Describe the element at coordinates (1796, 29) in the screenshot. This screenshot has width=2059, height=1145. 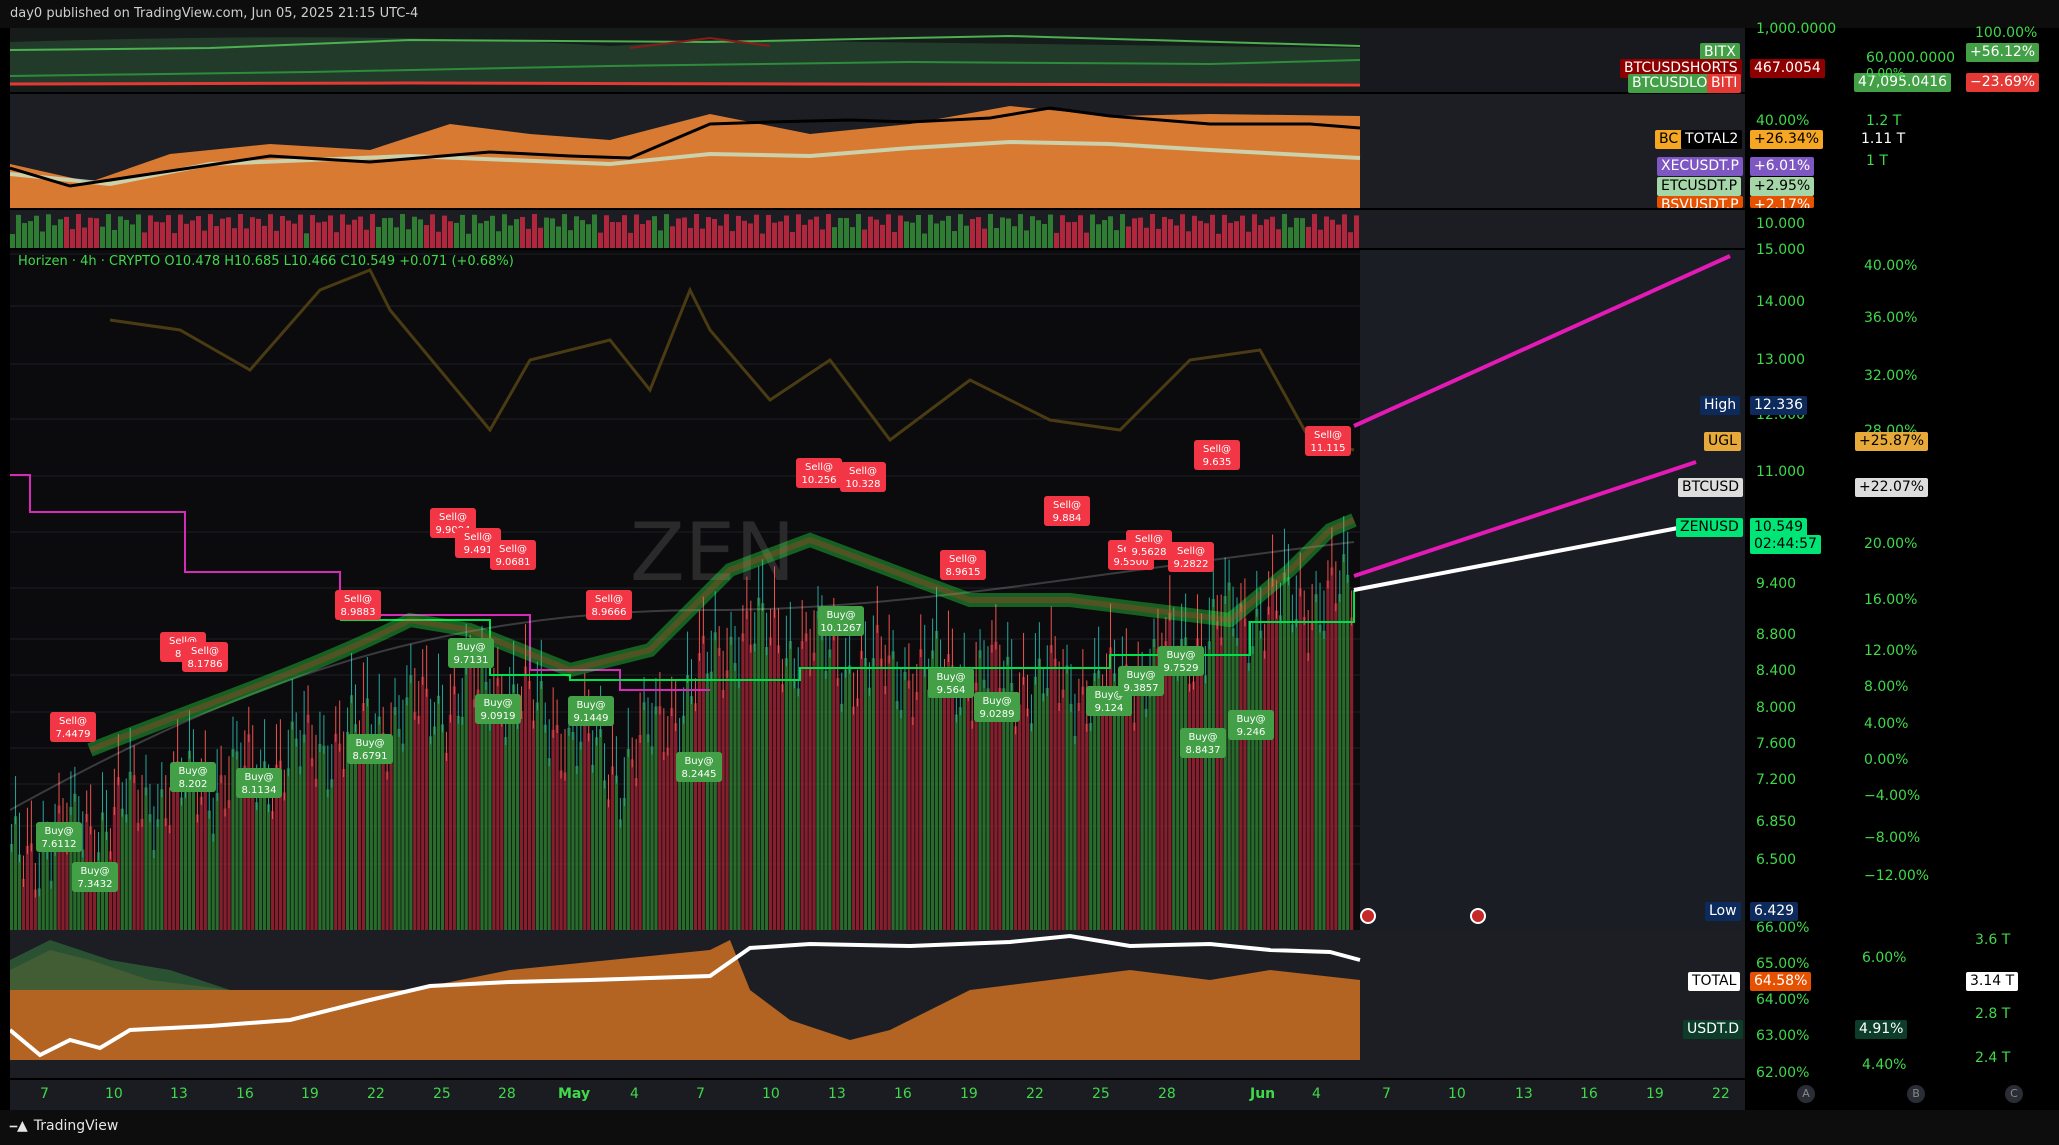
I see `axis-label: 1,000.0000` at that location.